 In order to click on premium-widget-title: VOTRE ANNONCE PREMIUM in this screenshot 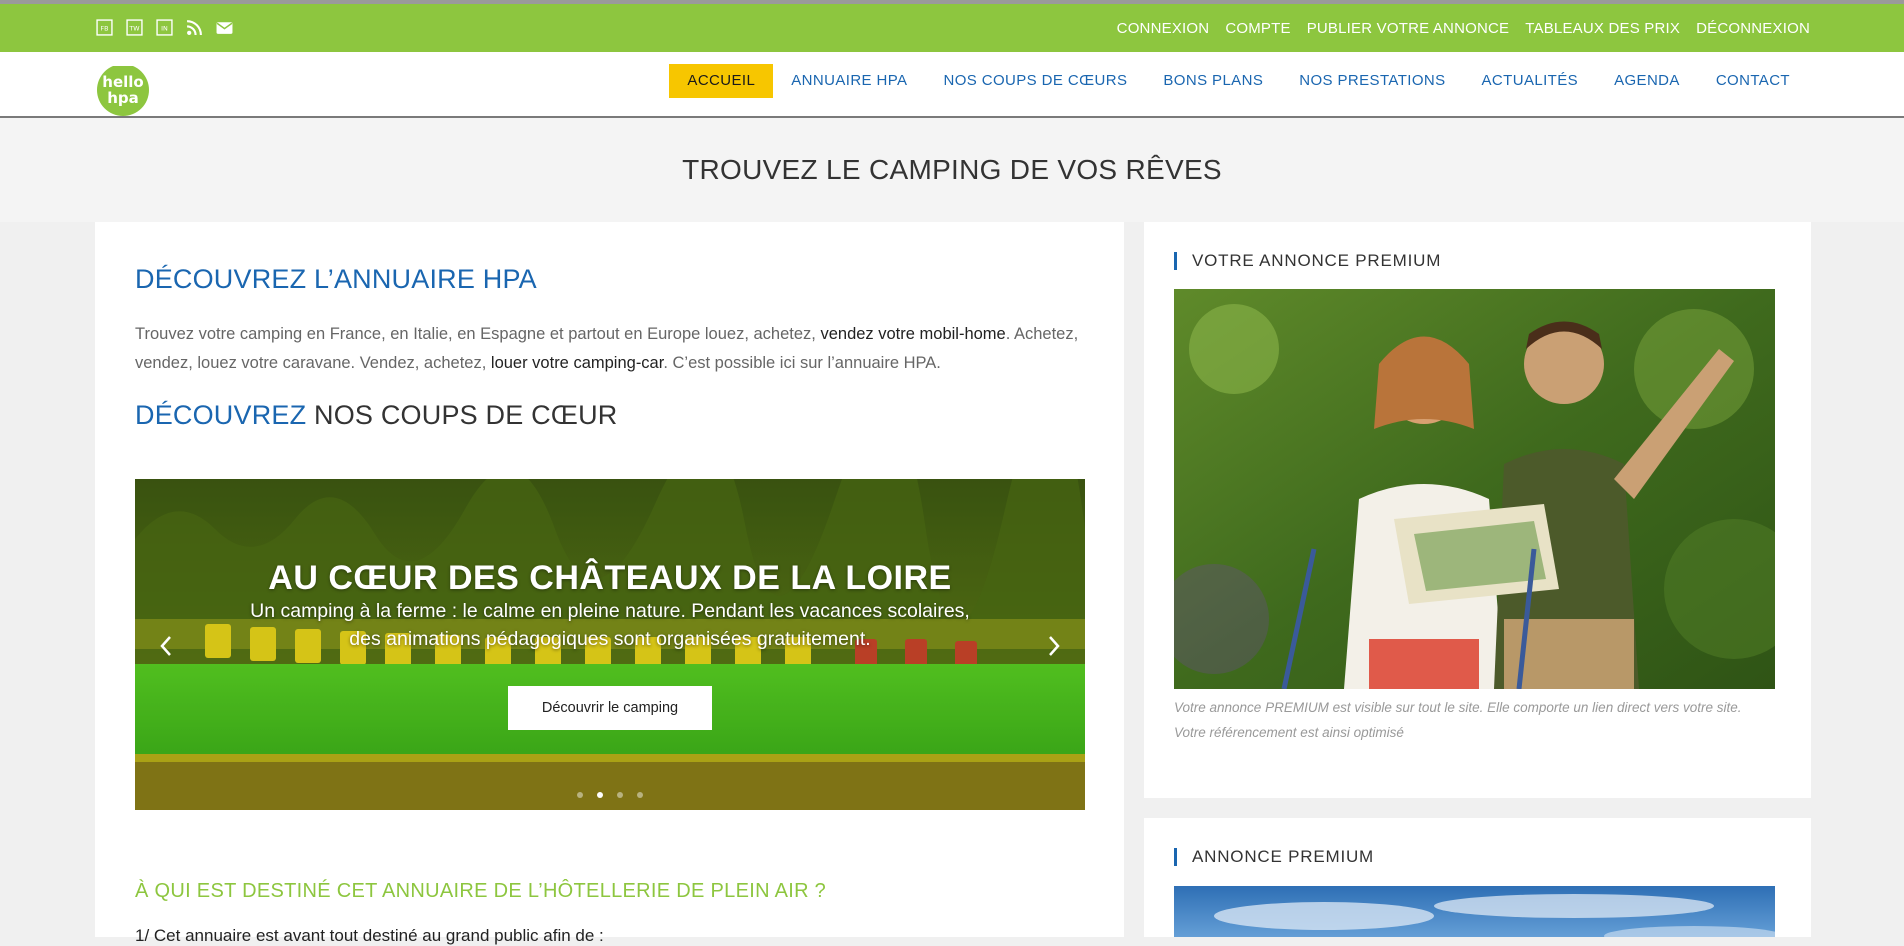, I will do `click(1483, 261)`.